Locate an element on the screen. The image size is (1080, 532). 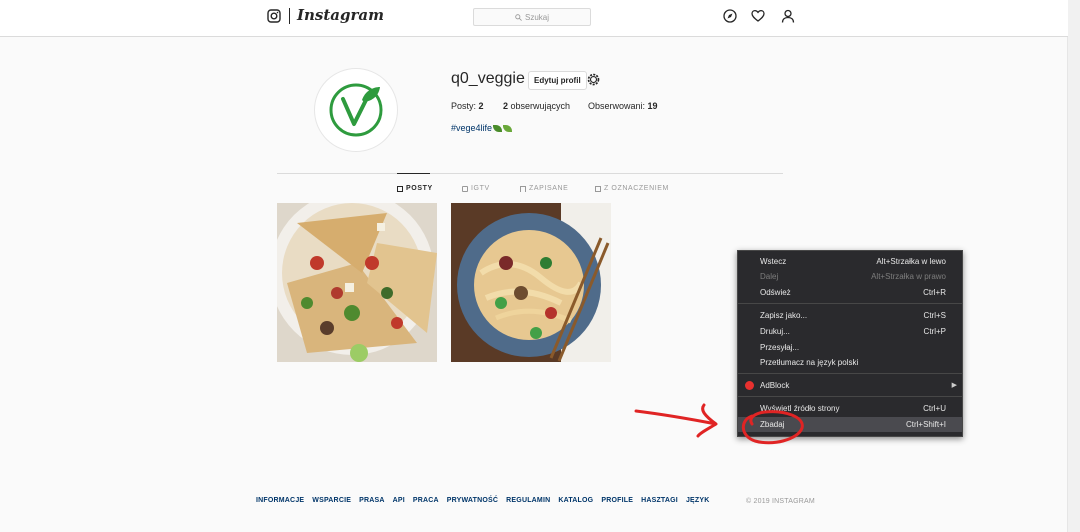
bookmark-icon is located at coordinates (523, 188).